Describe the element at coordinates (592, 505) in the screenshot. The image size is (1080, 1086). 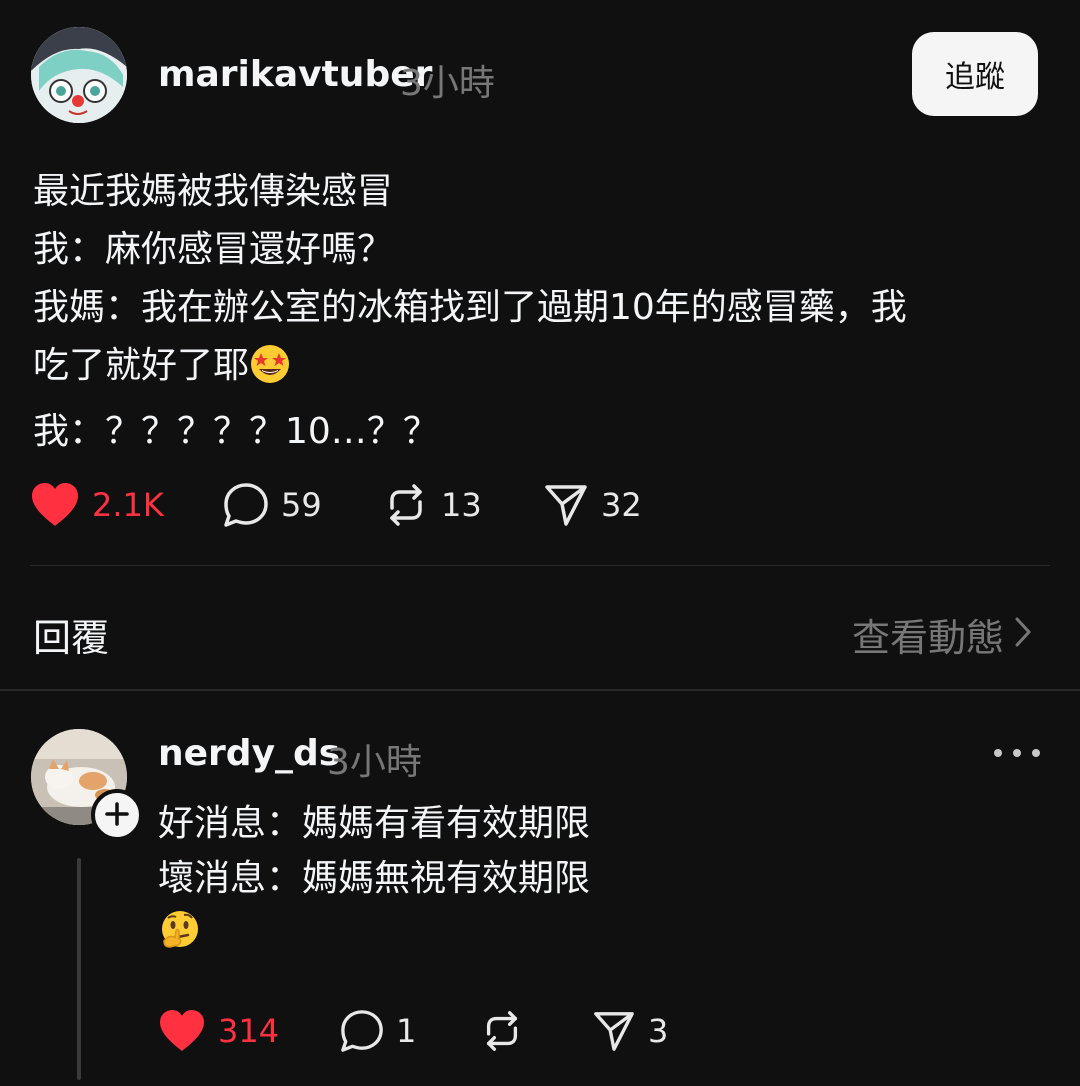
I see `share-button: 32` at that location.